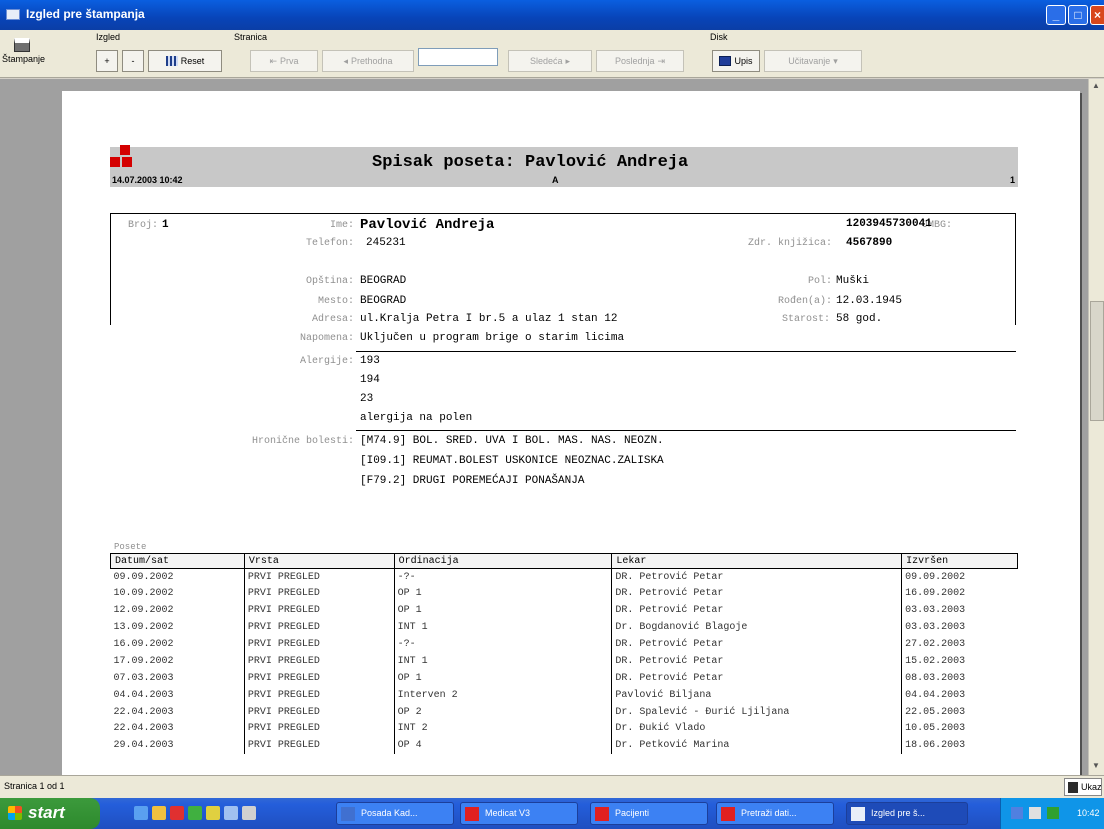 The height and width of the screenshot is (829, 1104). What do you see at coordinates (1096, 427) in the screenshot?
I see `vertical-scrollbar: ▲ ▼` at bounding box center [1096, 427].